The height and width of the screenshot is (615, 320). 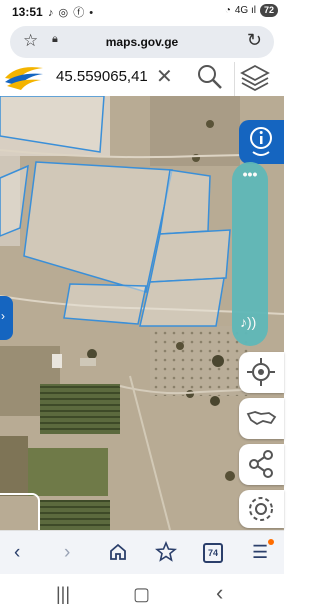 What do you see at coordinates (268, 10) in the screenshot?
I see `battery-indicator: 72` at bounding box center [268, 10].